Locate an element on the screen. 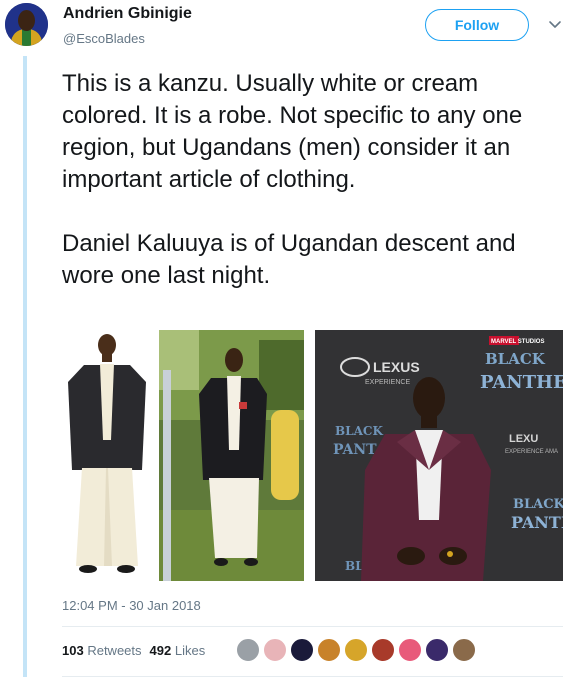 The height and width of the screenshot is (677, 571). avatar is located at coordinates (26, 24).